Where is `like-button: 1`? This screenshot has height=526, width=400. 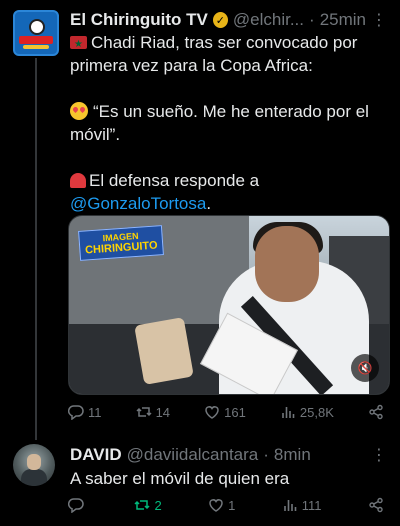 like-button: 1 is located at coordinates (221, 505).